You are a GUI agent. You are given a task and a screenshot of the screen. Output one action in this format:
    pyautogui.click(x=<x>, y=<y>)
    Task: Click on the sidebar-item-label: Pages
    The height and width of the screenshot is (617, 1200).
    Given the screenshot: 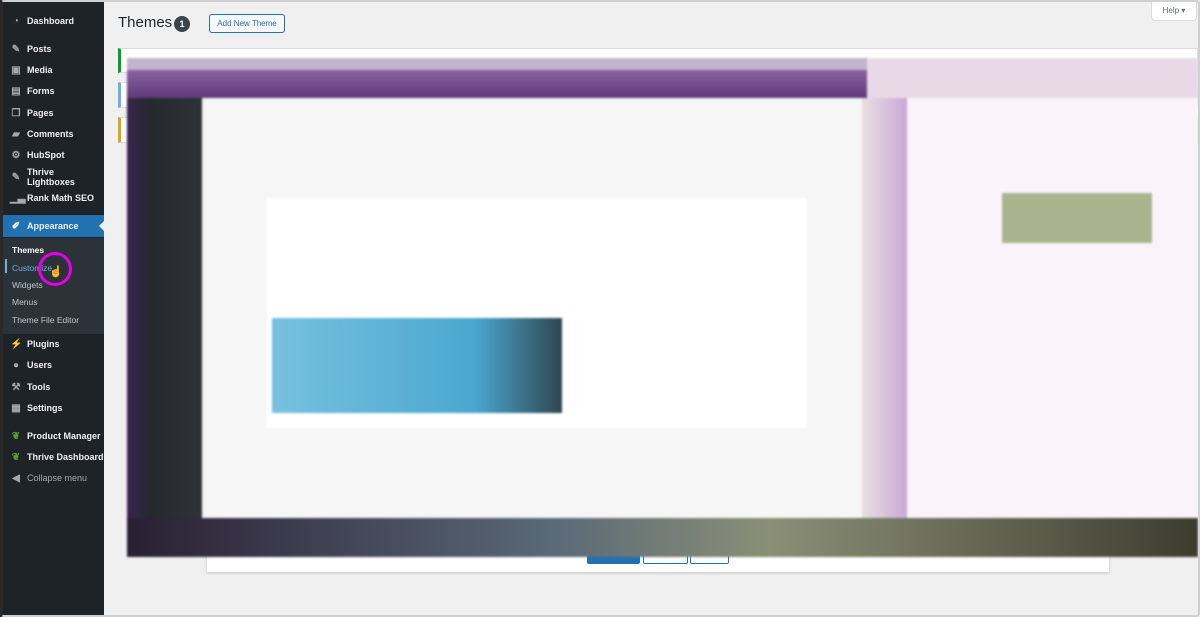 What is the action you would take?
    pyautogui.click(x=40, y=113)
    